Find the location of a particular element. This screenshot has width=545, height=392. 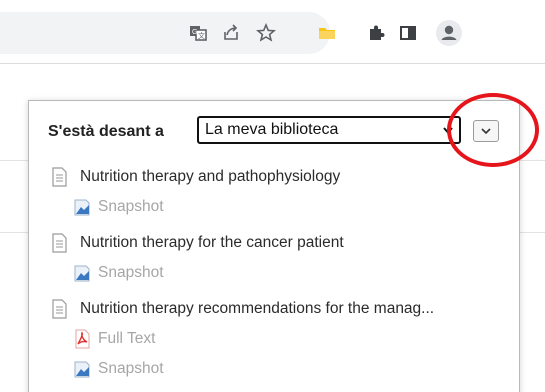

svg-text: 文 is located at coordinates (201, 35).